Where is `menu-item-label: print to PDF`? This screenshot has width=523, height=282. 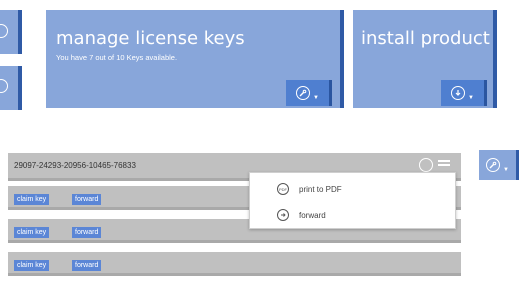 menu-item-label: print to PDF is located at coordinates (320, 189).